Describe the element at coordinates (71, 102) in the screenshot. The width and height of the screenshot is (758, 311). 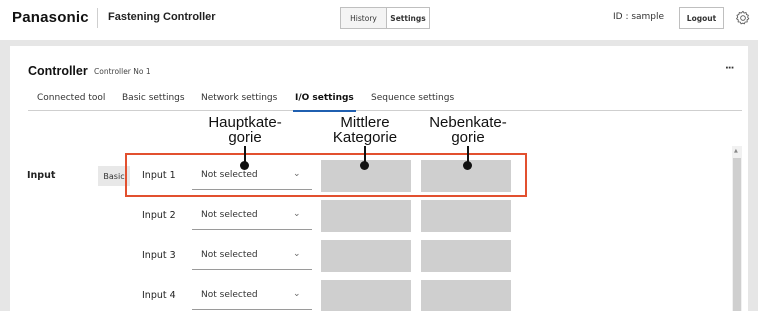
I see `tab-connected-tool: Connected tool` at that location.